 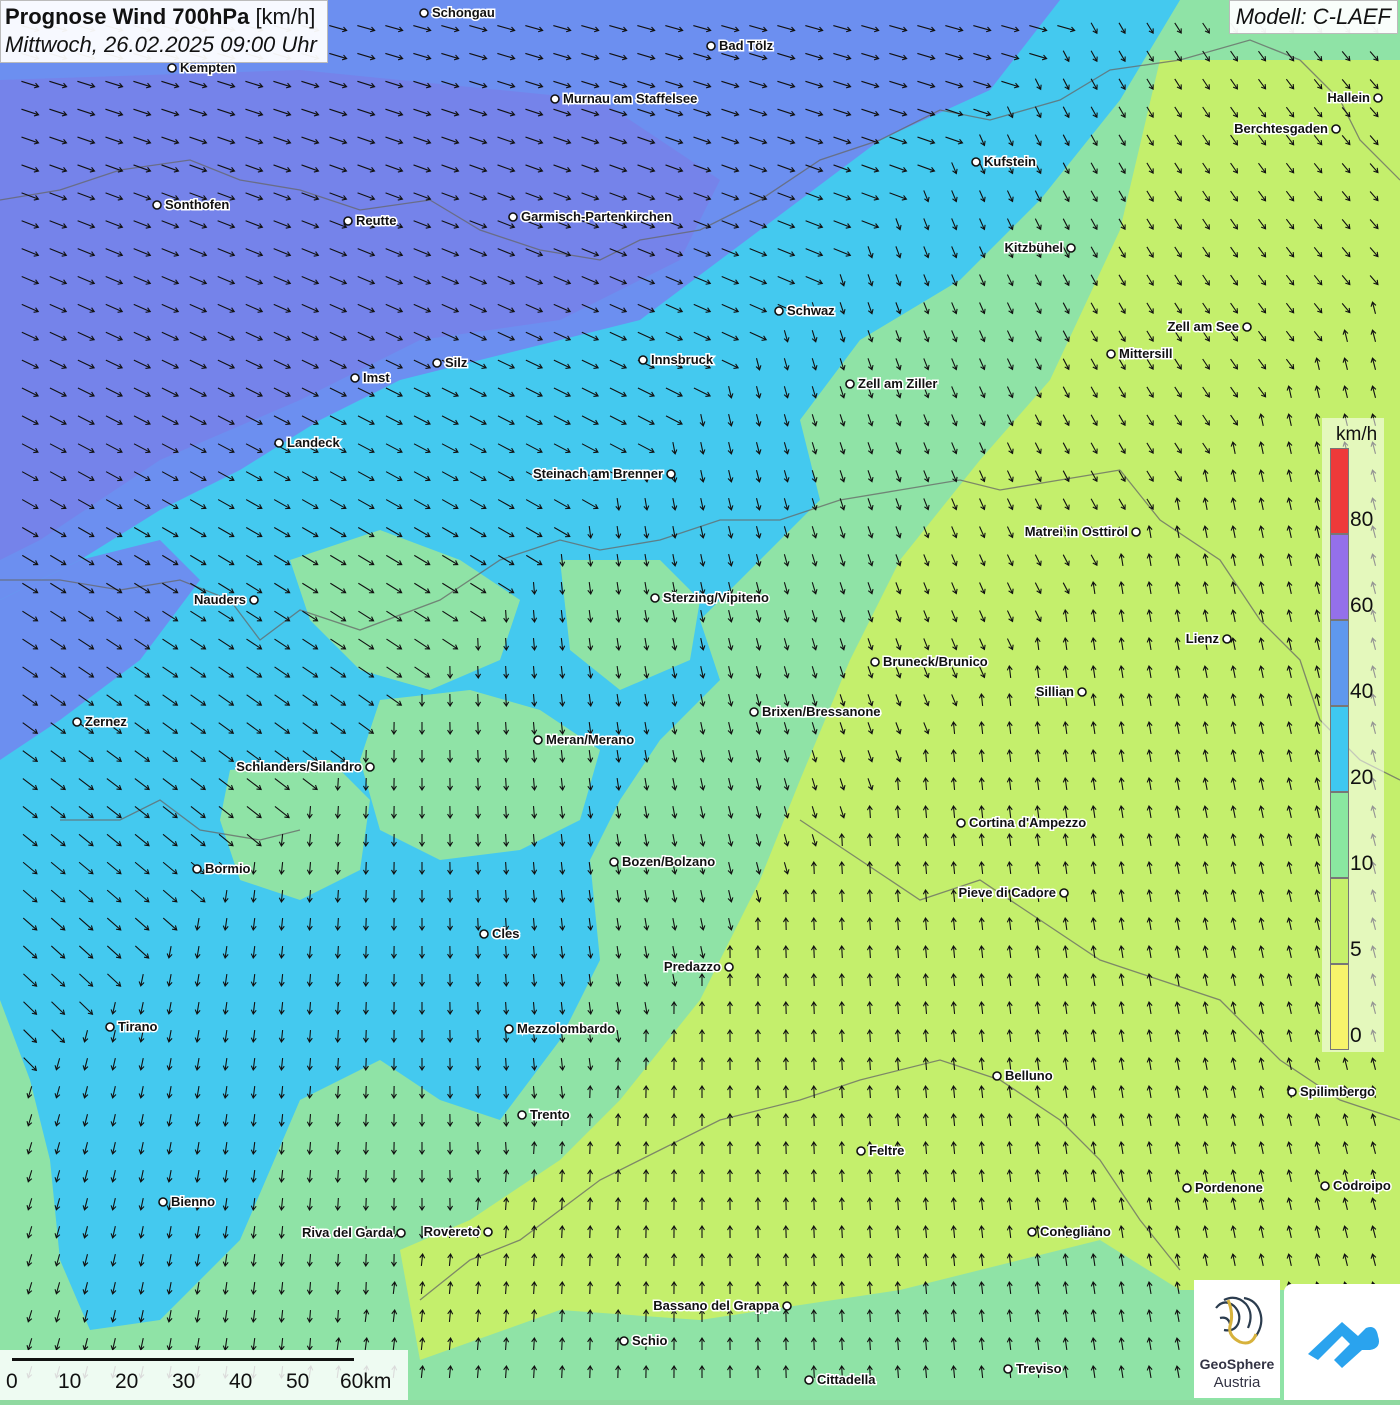 I want to click on city-label: Zell am Ziller, so click(x=897, y=383).